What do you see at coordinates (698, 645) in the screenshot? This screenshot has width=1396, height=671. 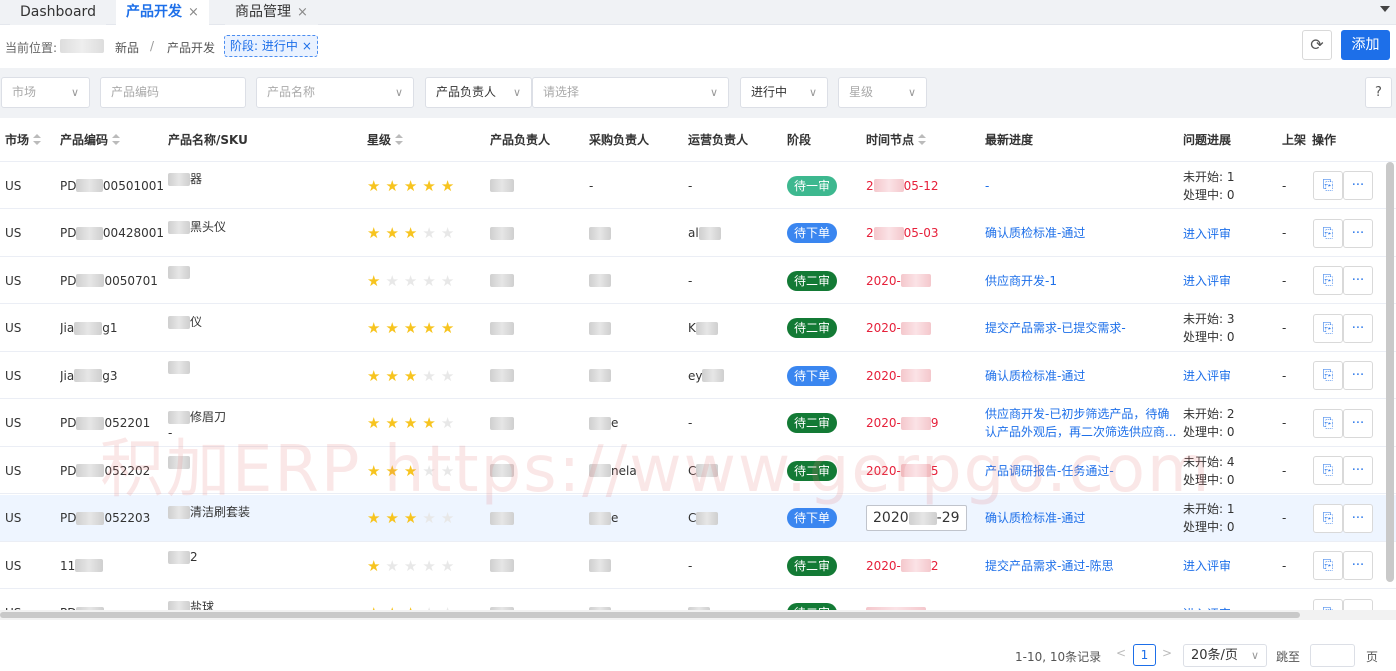 I see `pagination: 1-10, 10条记录 < 1 > 20条/页 ∨ 跳至 页` at bounding box center [698, 645].